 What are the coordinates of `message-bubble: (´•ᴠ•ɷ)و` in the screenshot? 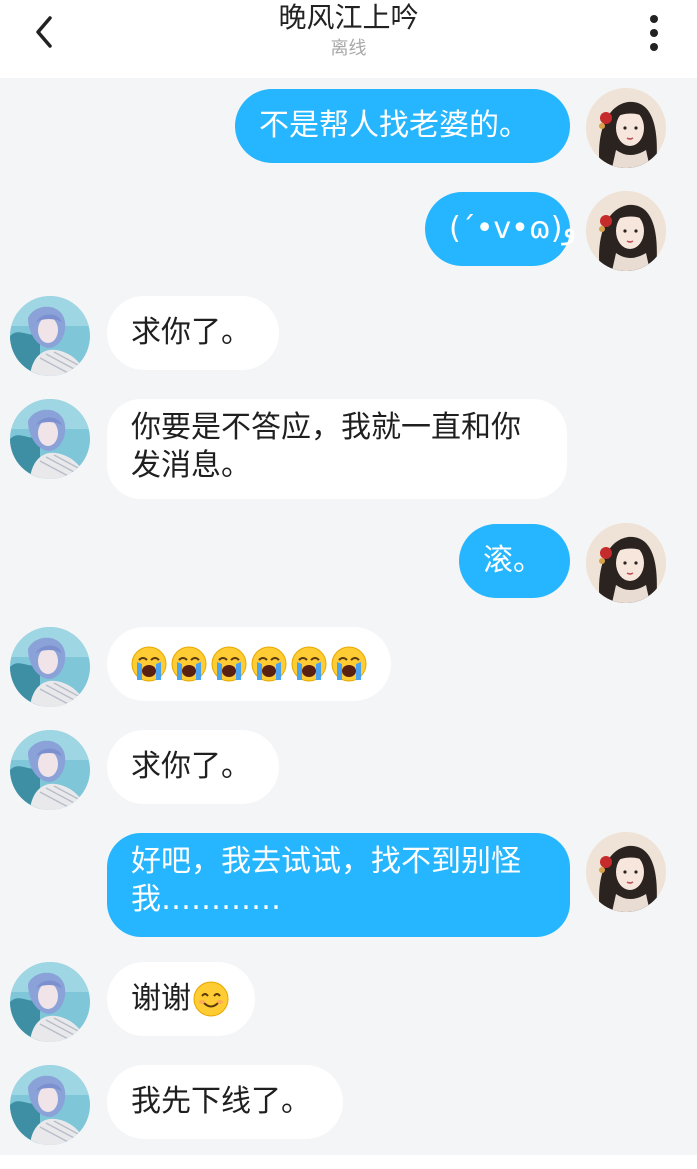 It's located at (501, 229).